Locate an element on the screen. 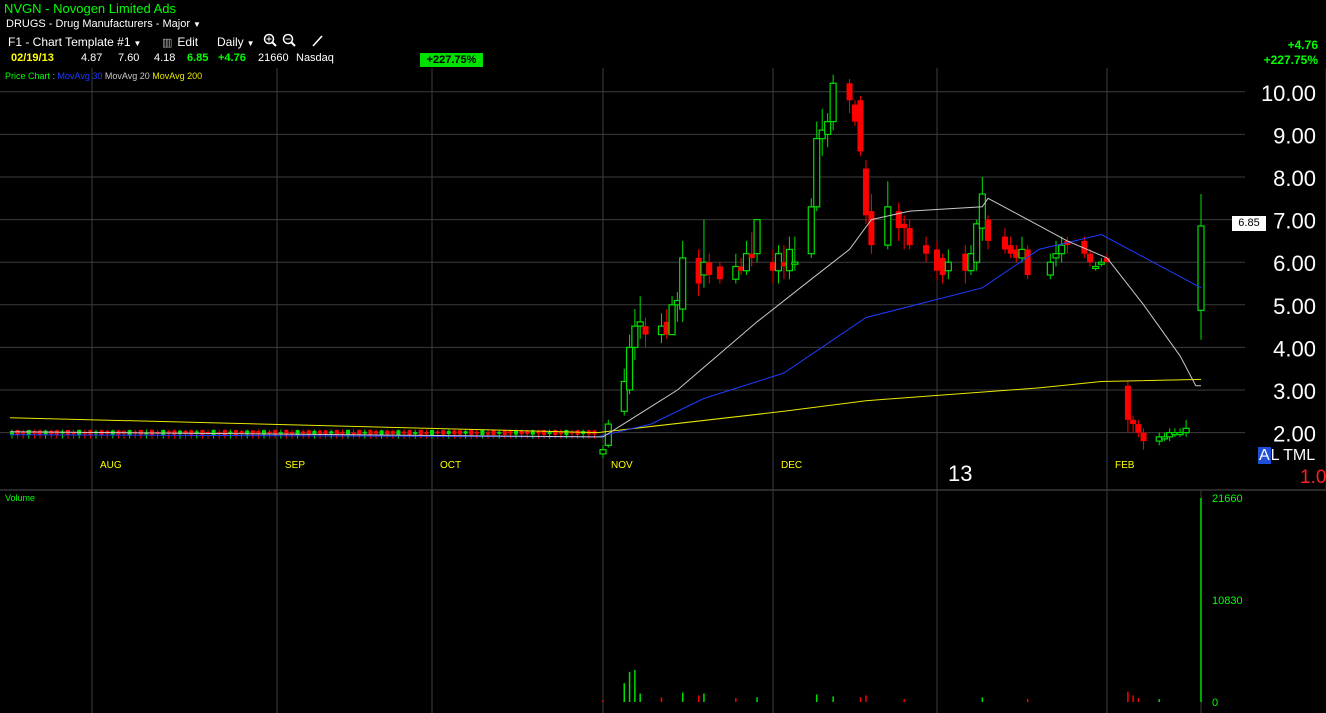 Image resolution: width=1326 pixels, height=713 pixels. month-axis-label: DEC is located at coordinates (791, 465).